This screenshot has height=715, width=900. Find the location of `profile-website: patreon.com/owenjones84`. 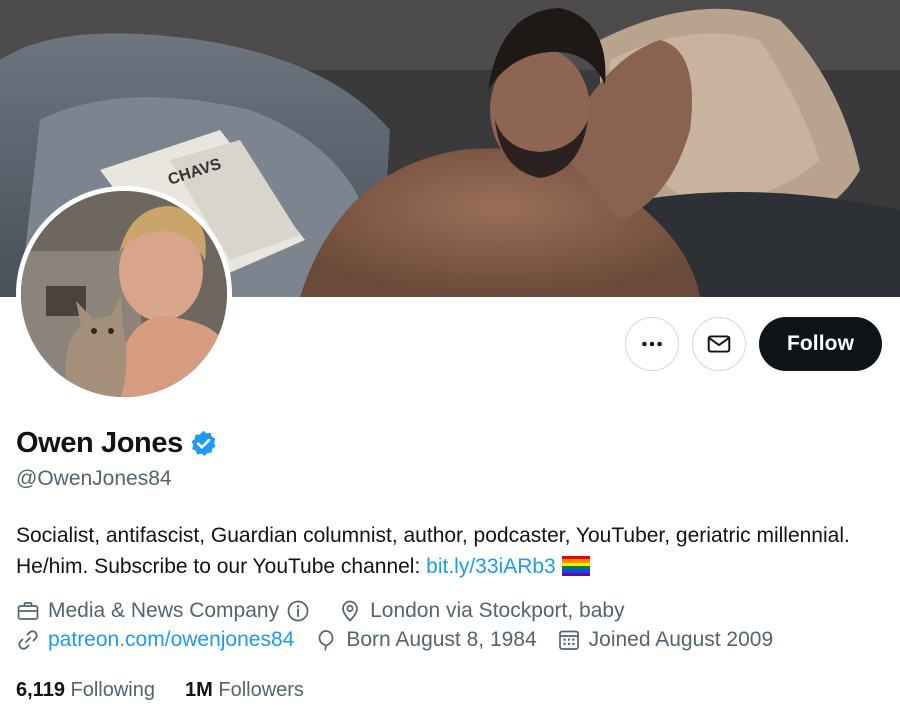

profile-website: patreon.com/owenjones84 is located at coordinates (155, 640).